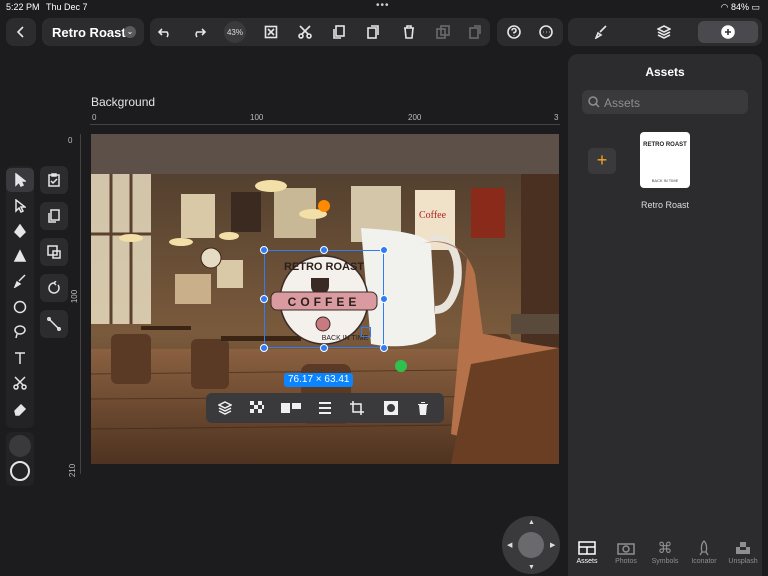 The width and height of the screenshot is (768, 576). I want to click on main-toolbar: 43%, so click(320, 32).